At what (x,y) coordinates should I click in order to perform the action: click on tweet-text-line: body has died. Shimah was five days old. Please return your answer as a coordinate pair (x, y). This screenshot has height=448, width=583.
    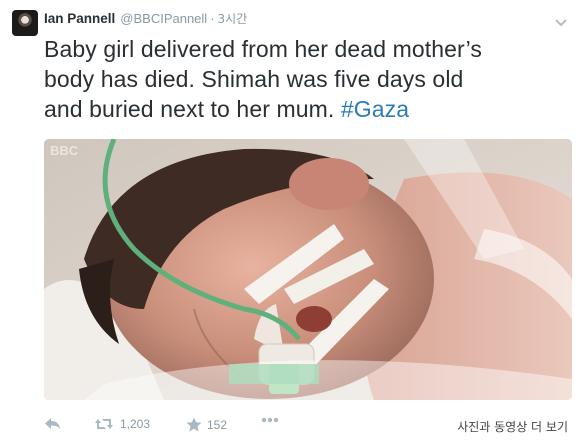
    Looking at the image, I should click on (254, 79).